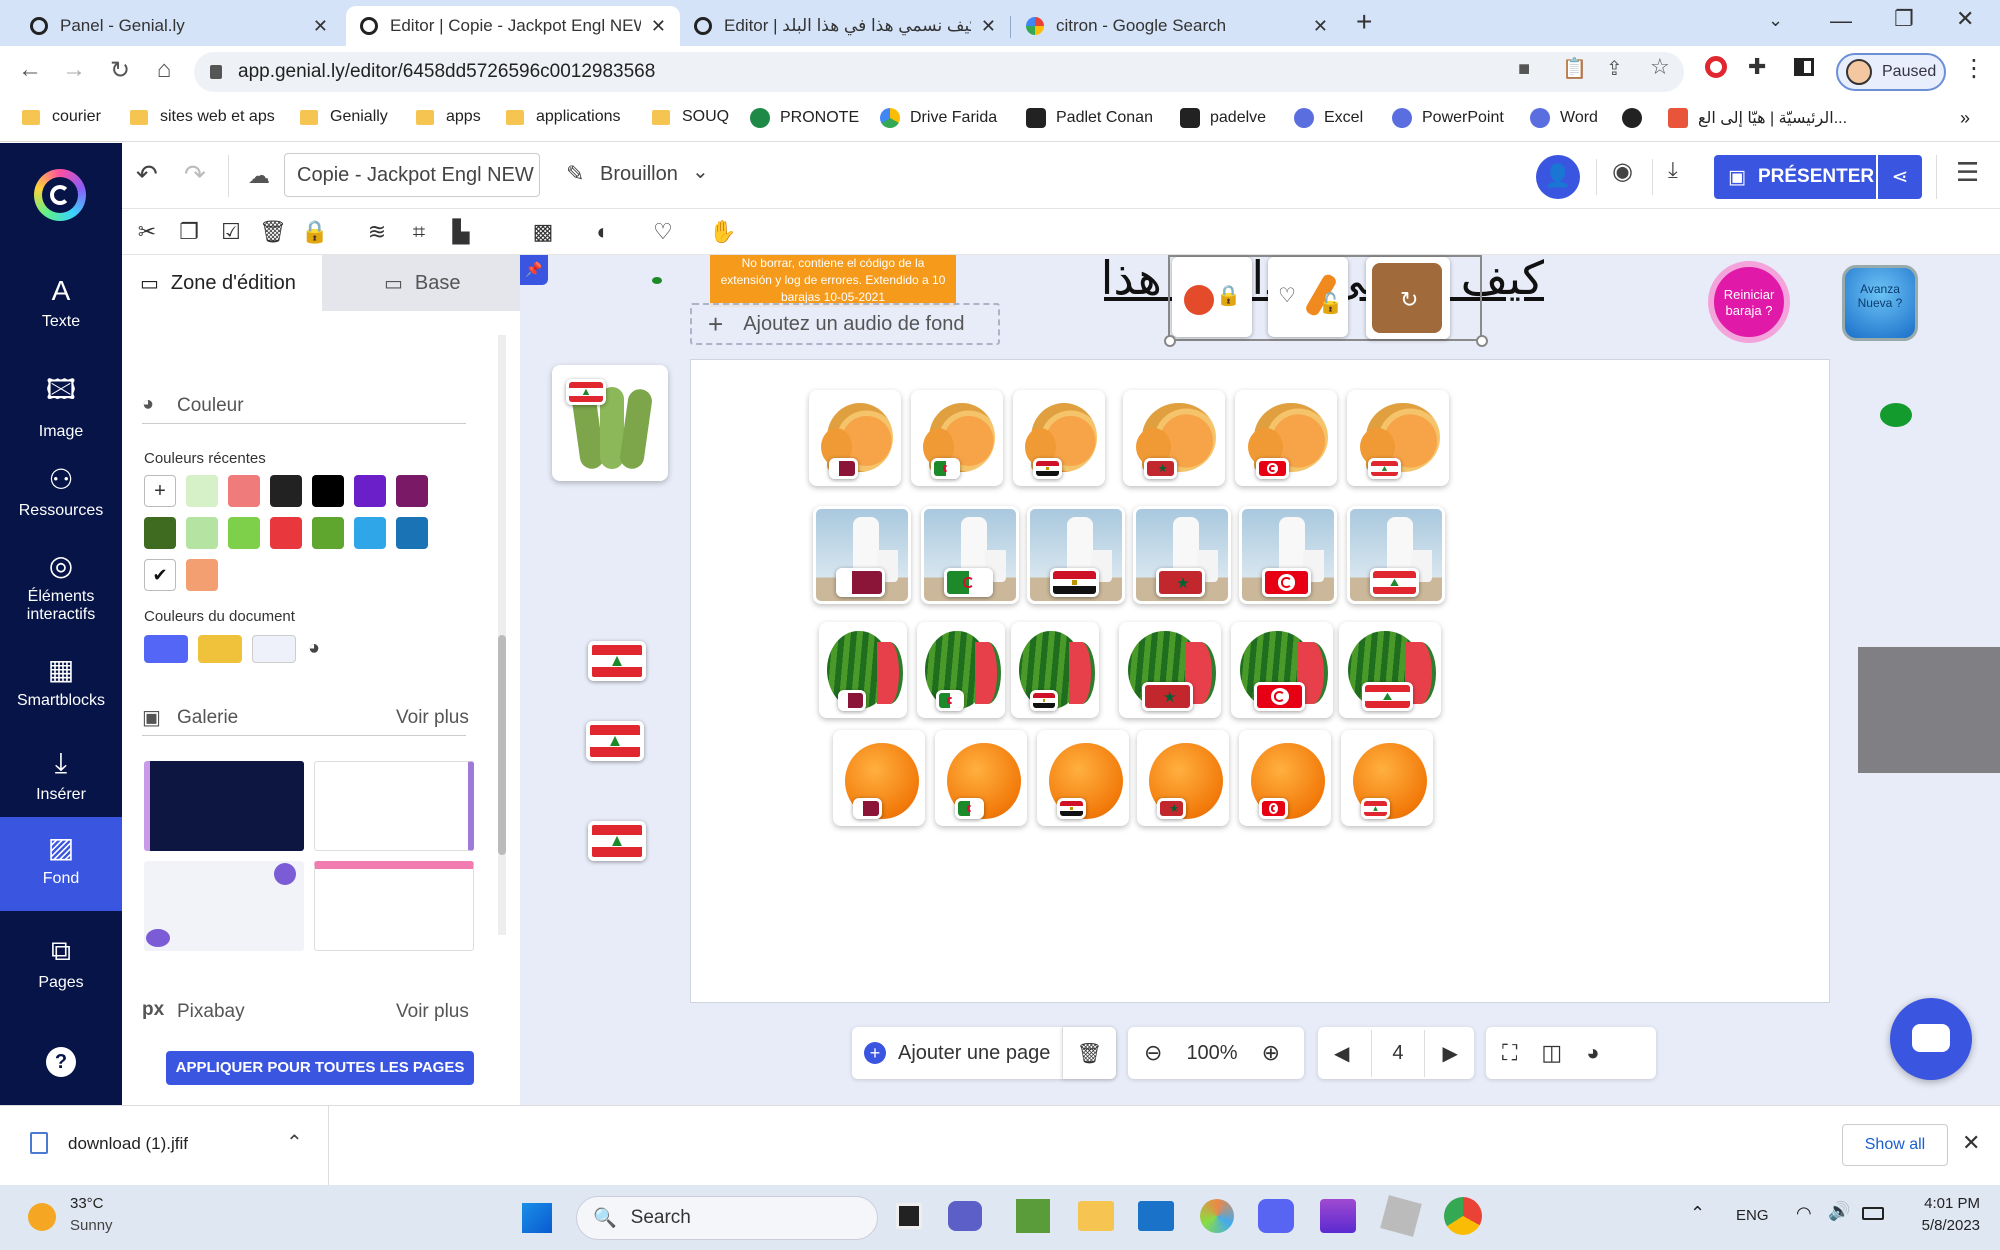 This screenshot has width=2000, height=1250. What do you see at coordinates (294, 1142) in the screenshot?
I see `chevron-up-icon: ⌃` at bounding box center [294, 1142].